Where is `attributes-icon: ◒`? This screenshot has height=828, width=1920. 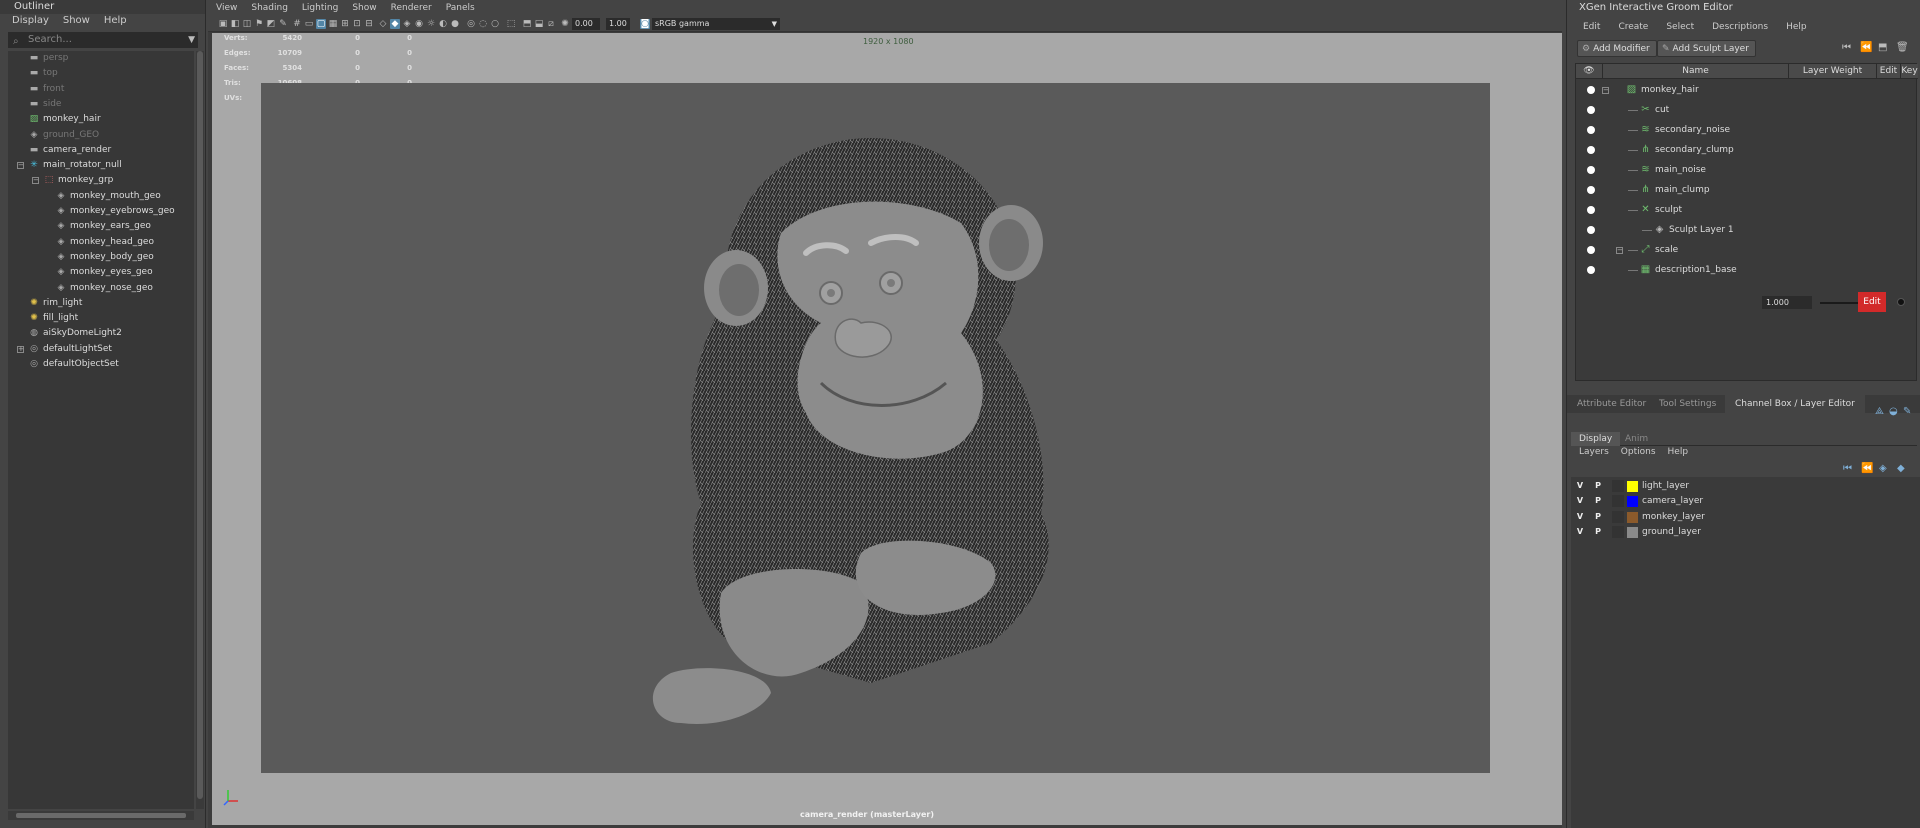 attributes-icon: ◒ is located at coordinates (1893, 411).